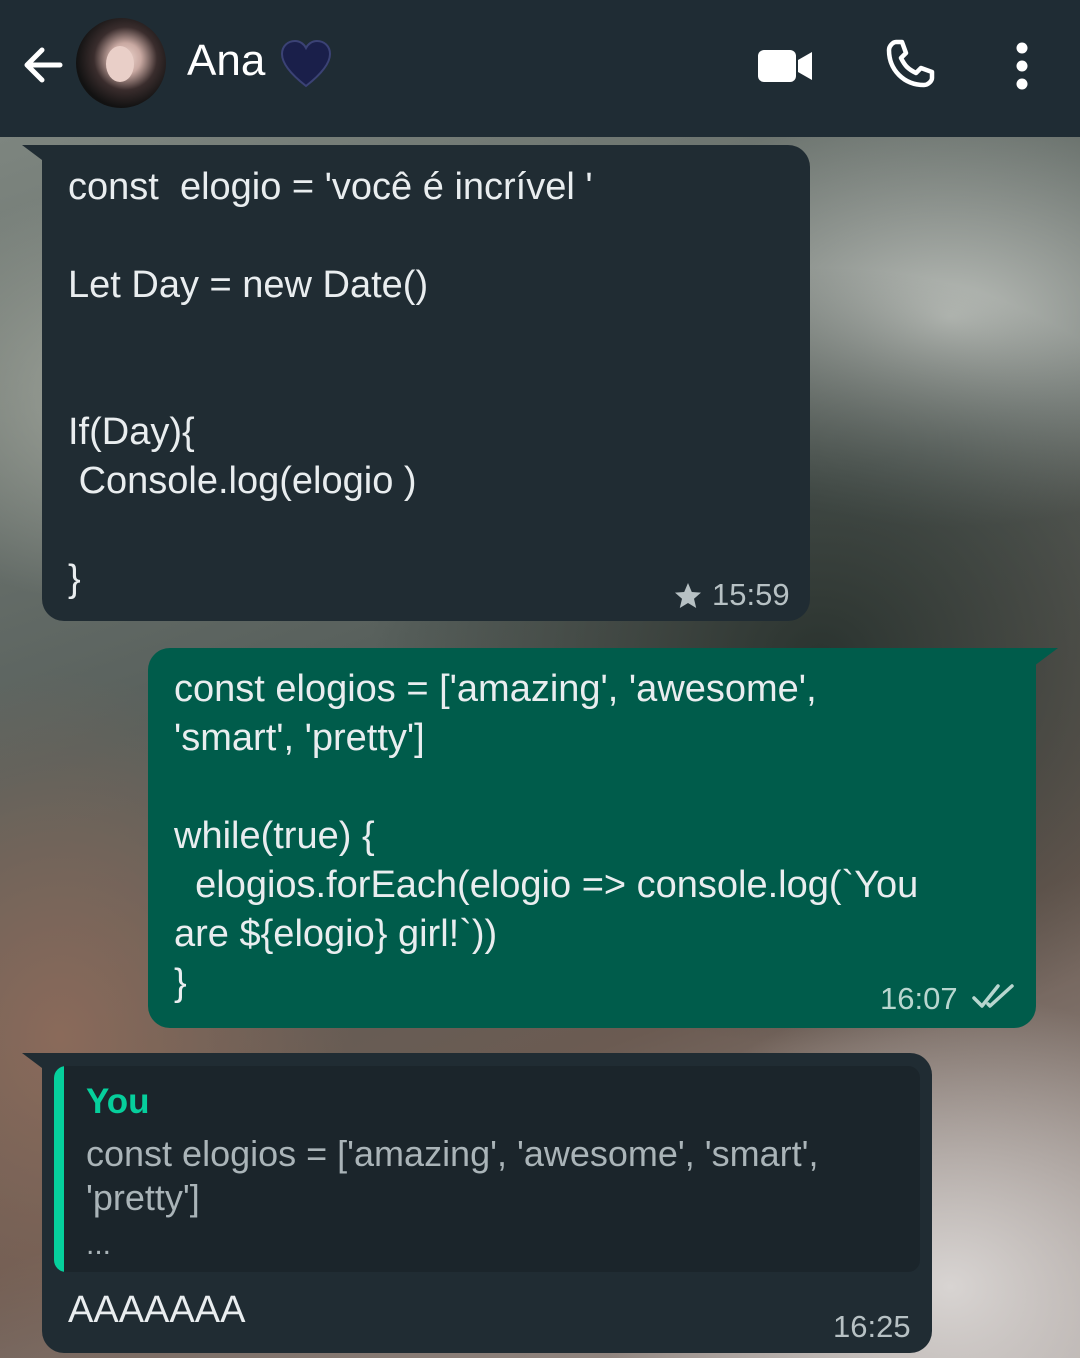 This screenshot has height=1358, width=1080. I want to click on message-time: 16:07, so click(919, 998).